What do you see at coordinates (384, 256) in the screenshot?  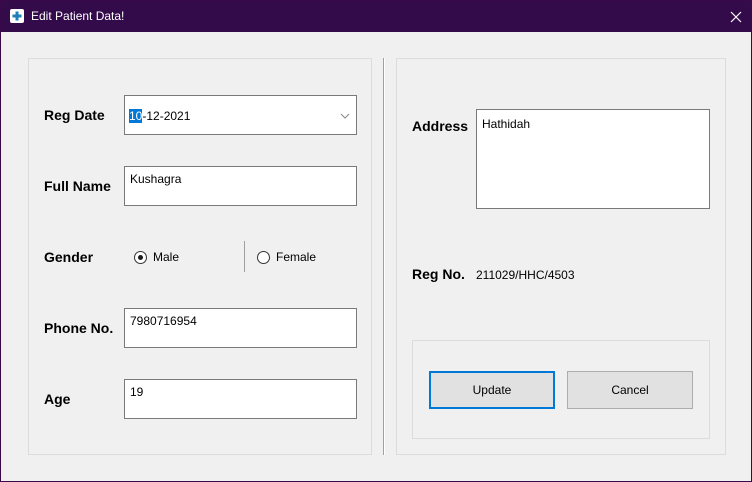 I see `panel-divider` at bounding box center [384, 256].